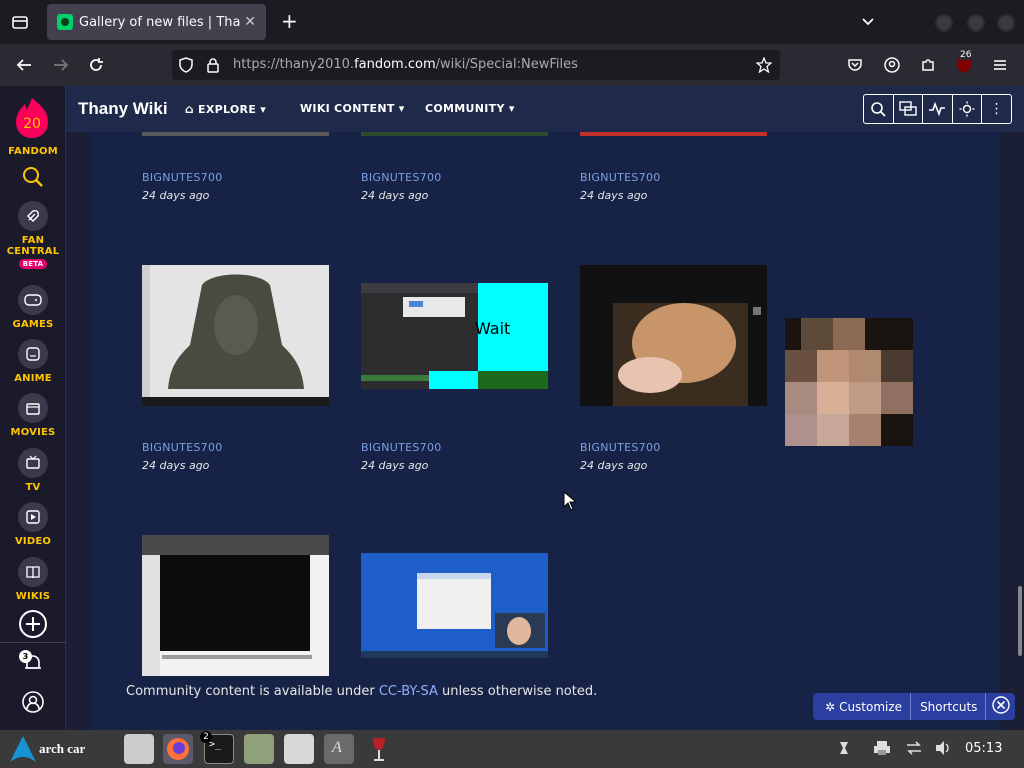 This screenshot has width=1024, height=768. Describe the element at coordinates (844, 750) in the screenshot. I see `updates-tray-icon` at that location.